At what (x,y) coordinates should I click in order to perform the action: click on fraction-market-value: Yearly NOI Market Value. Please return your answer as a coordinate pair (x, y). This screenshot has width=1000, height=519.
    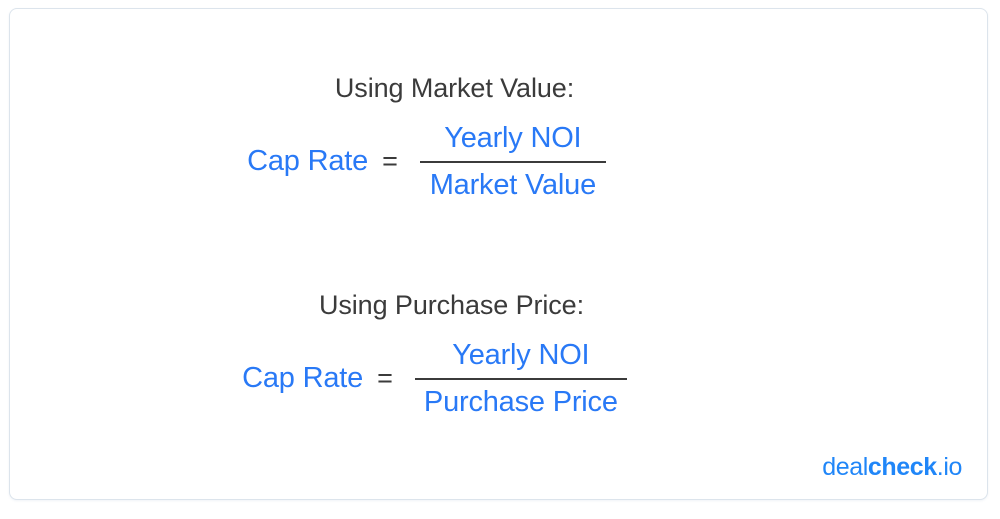
    Looking at the image, I should click on (512, 162).